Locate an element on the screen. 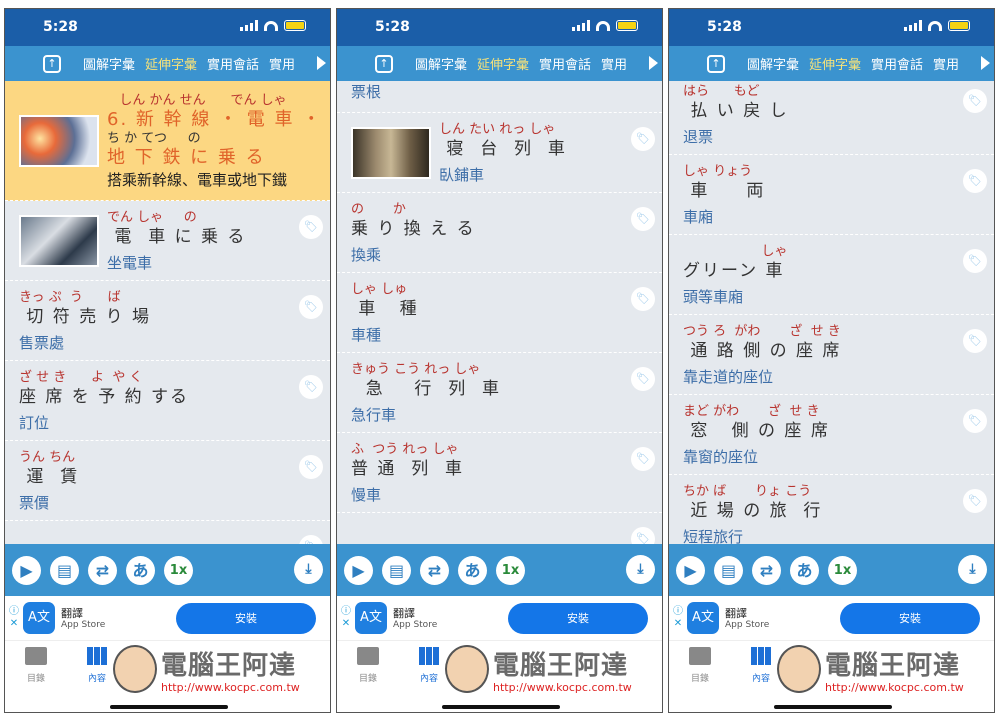  list-item: ざ せ き よ や く座 席 を 予 約 する 訂位 🏷 is located at coordinates (167, 401).